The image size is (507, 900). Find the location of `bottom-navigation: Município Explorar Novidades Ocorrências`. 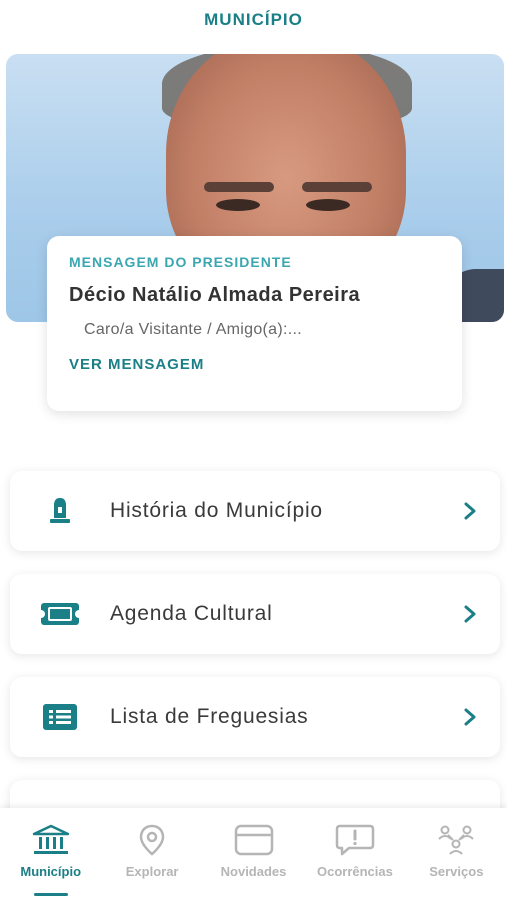

bottom-navigation: Município Explorar Novidades Ocorrências is located at coordinates (253, 854).